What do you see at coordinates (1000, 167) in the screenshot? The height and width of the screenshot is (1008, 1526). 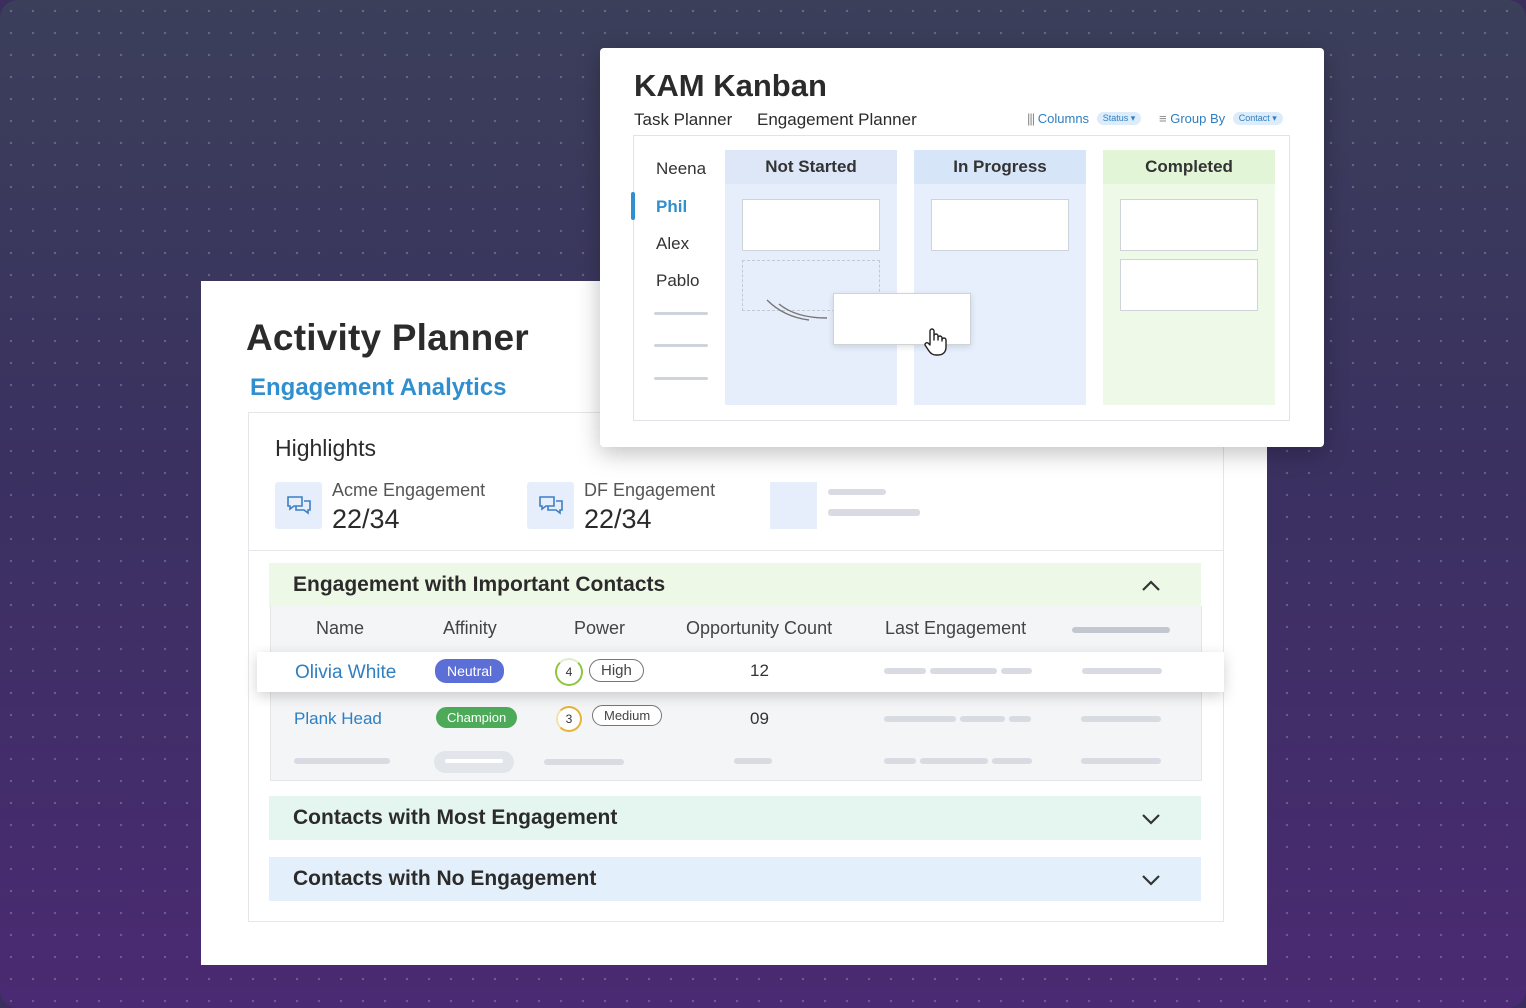 I see `column-header: In Progress` at bounding box center [1000, 167].